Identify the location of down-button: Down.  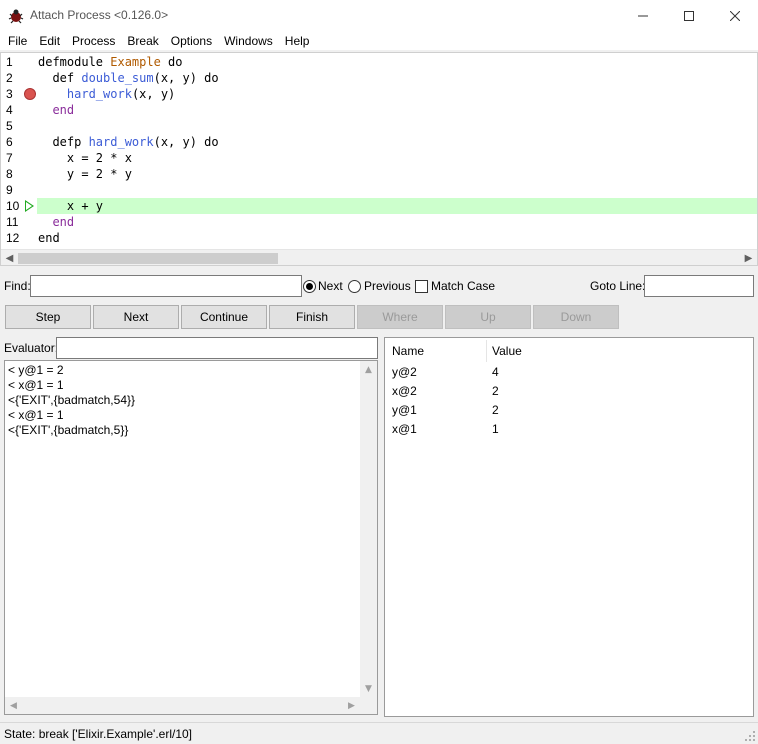
(576, 317).